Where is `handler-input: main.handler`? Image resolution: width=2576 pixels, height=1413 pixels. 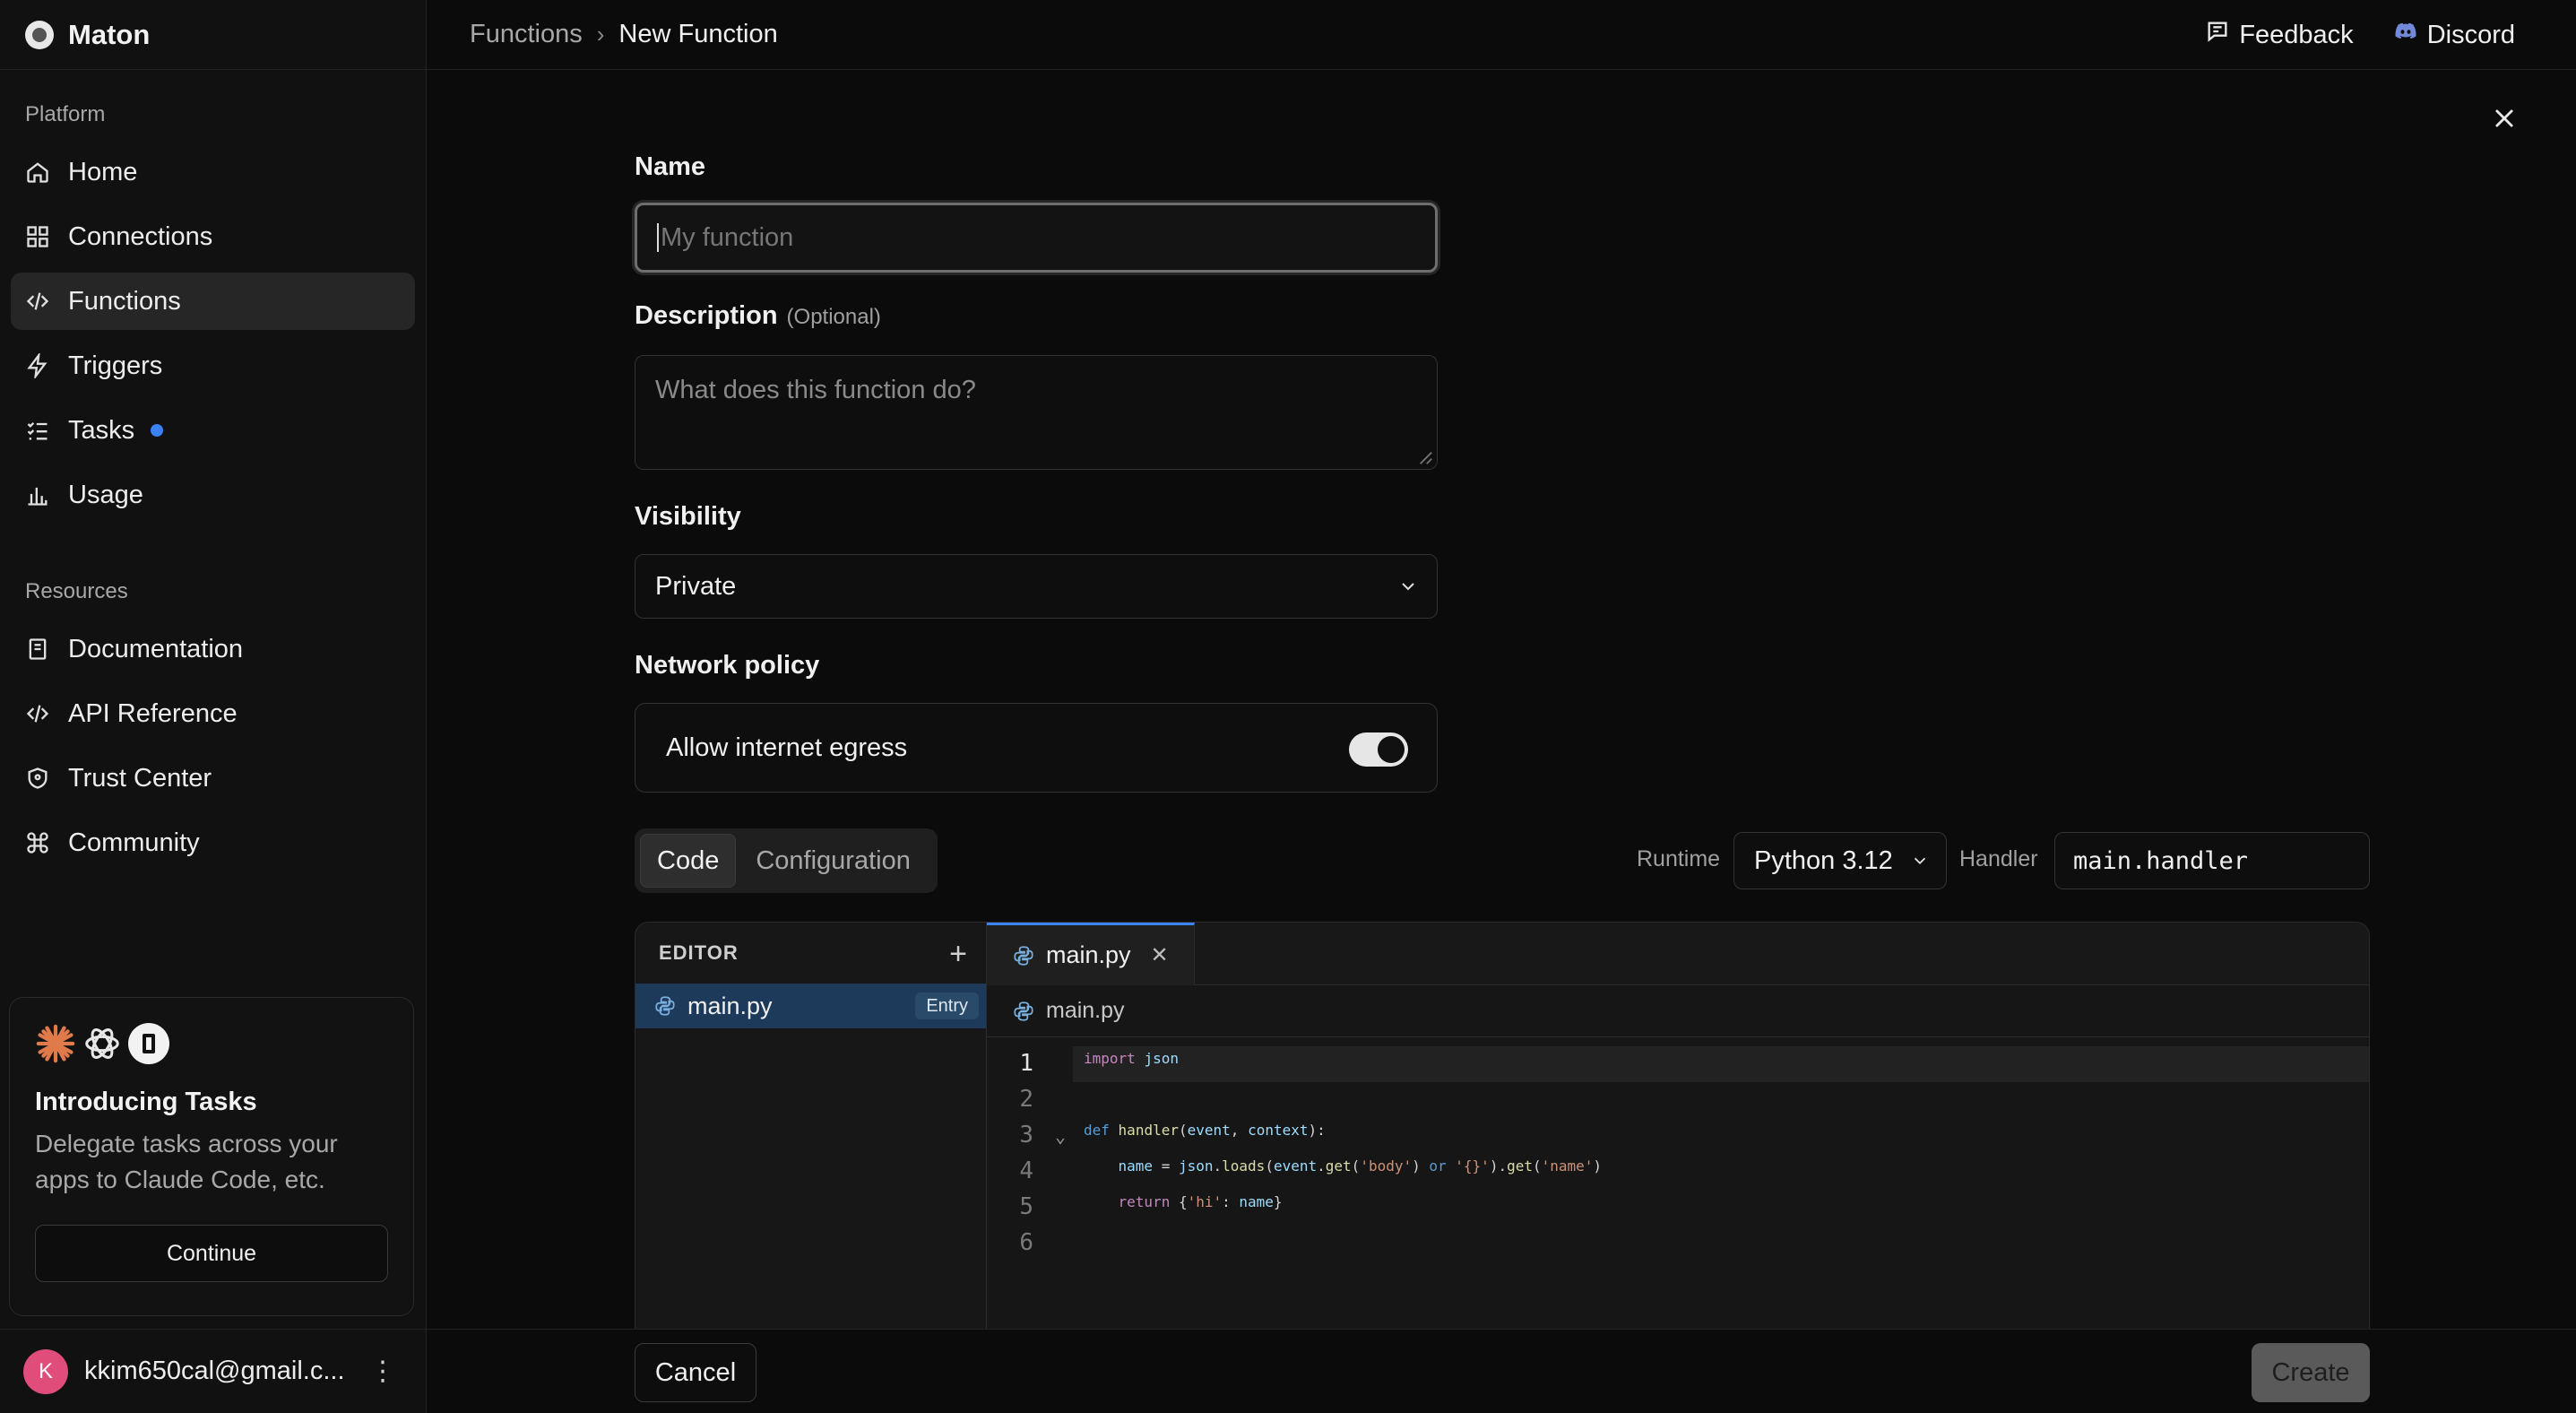
handler-input: main.handler is located at coordinates (2212, 861).